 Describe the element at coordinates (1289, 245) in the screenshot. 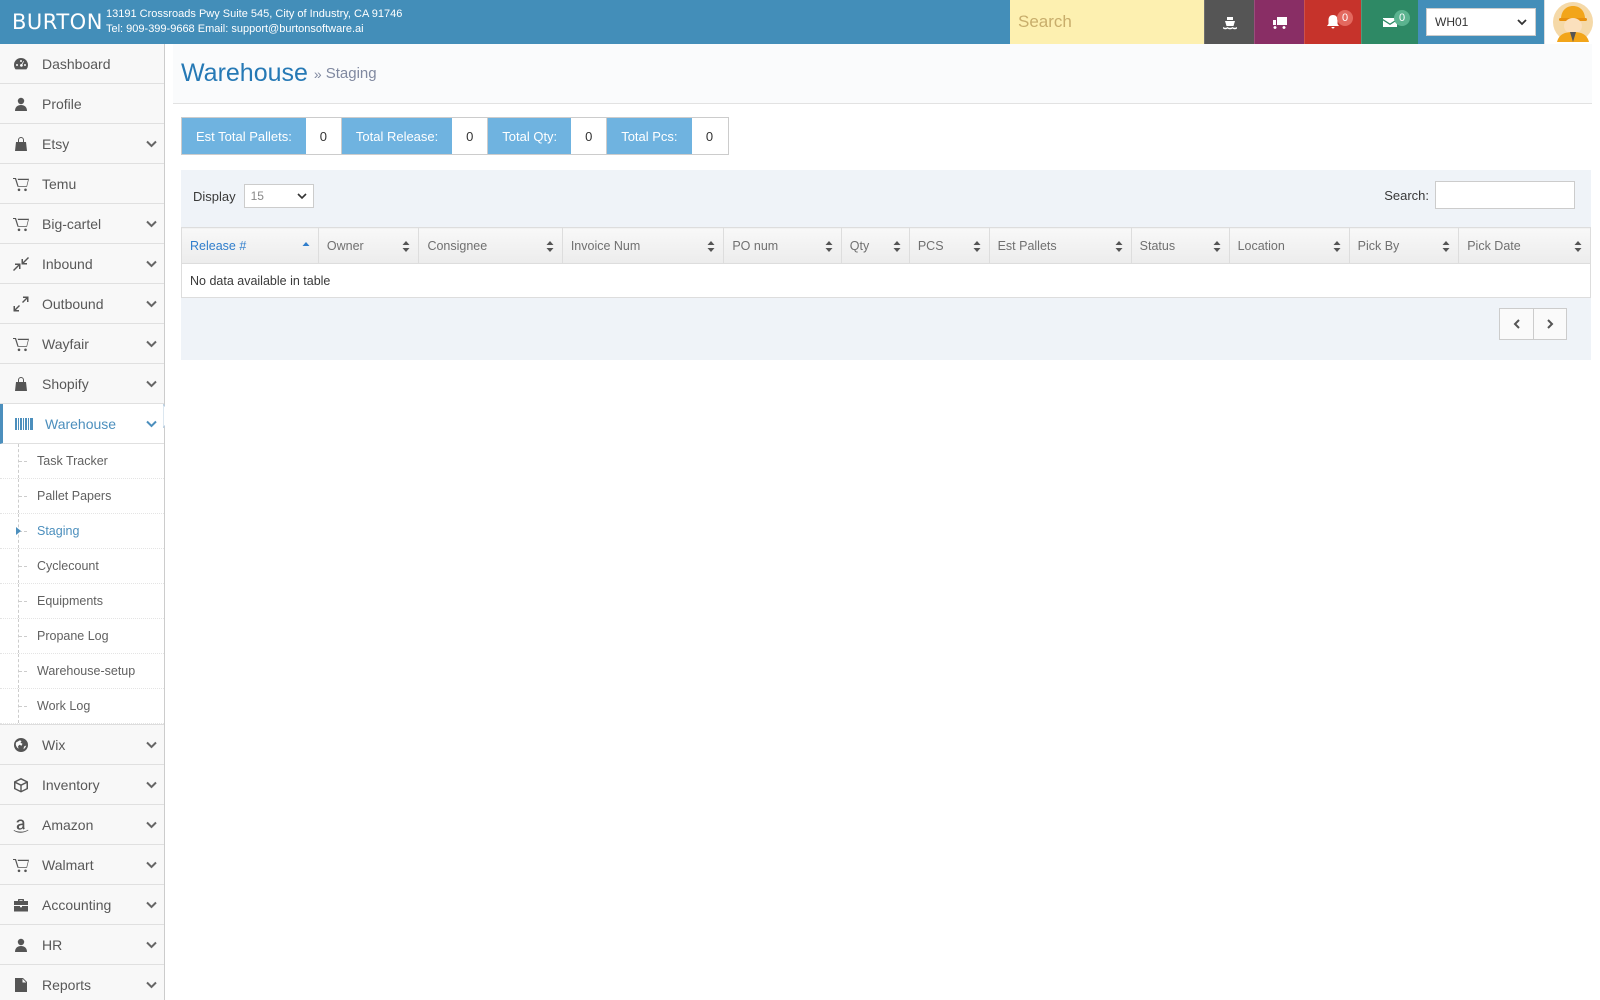

I see `column-header-location: Location` at that location.